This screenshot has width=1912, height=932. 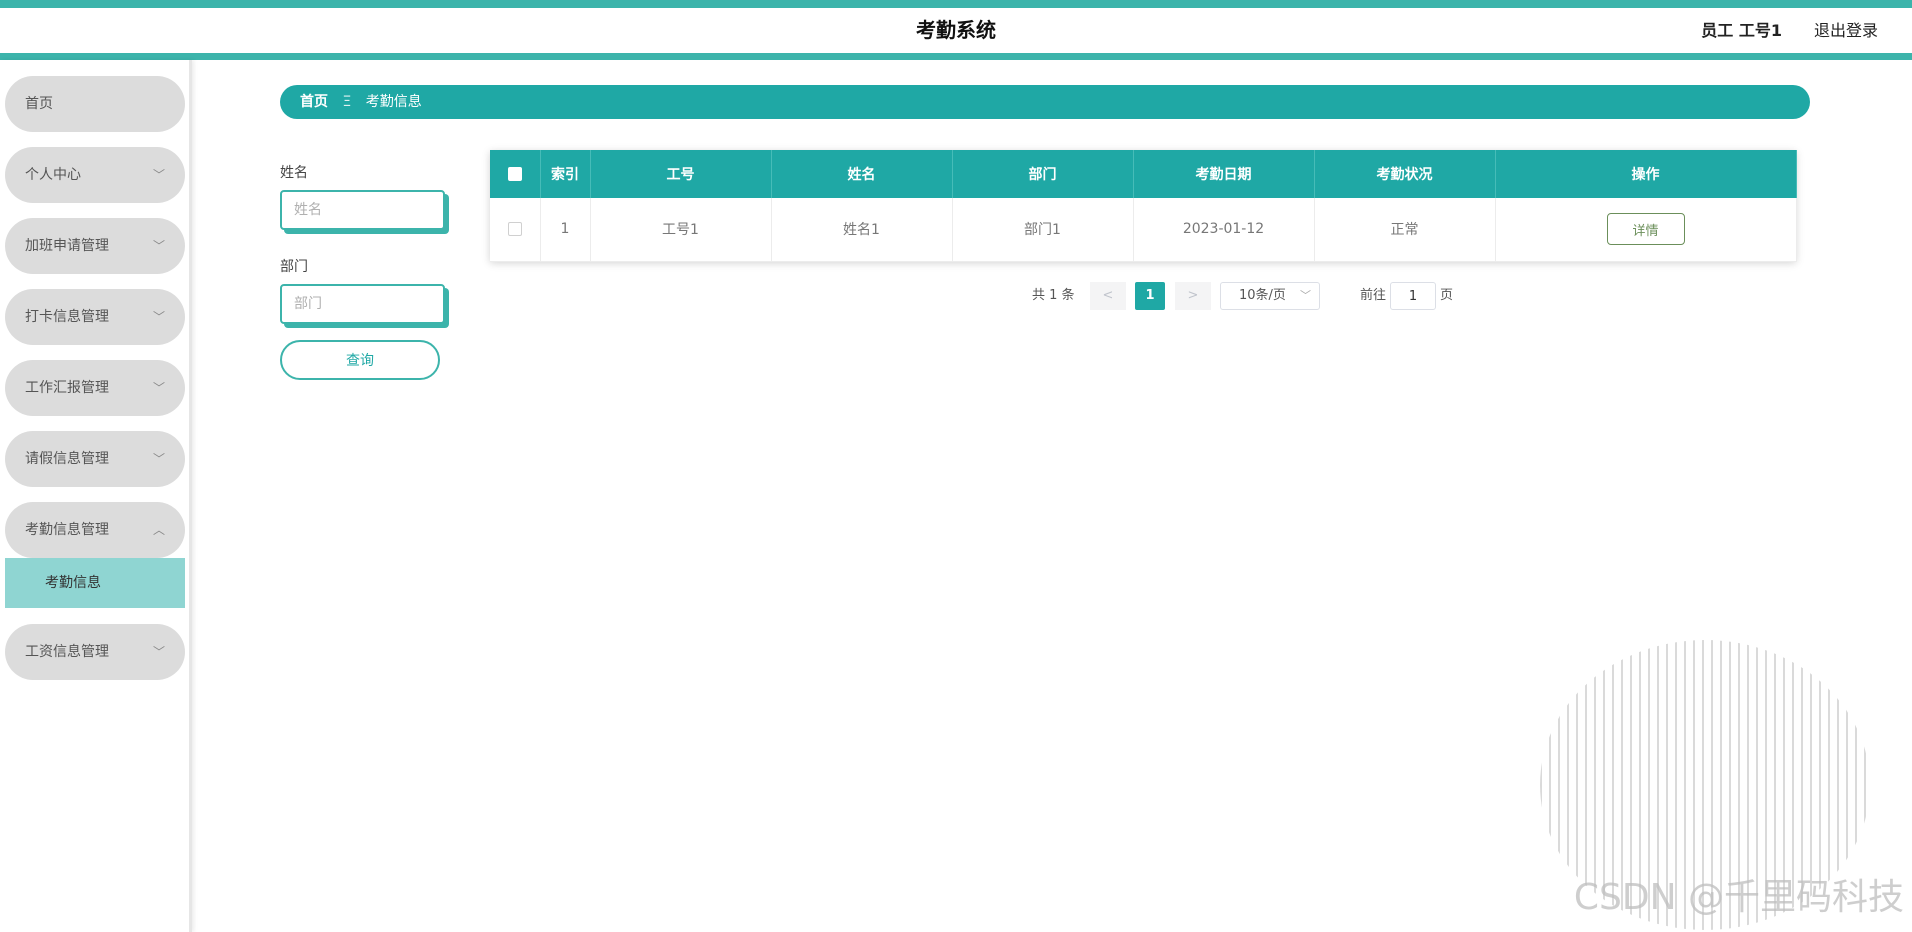 What do you see at coordinates (1646, 174) in the screenshot?
I see `column-header-action: 操作` at bounding box center [1646, 174].